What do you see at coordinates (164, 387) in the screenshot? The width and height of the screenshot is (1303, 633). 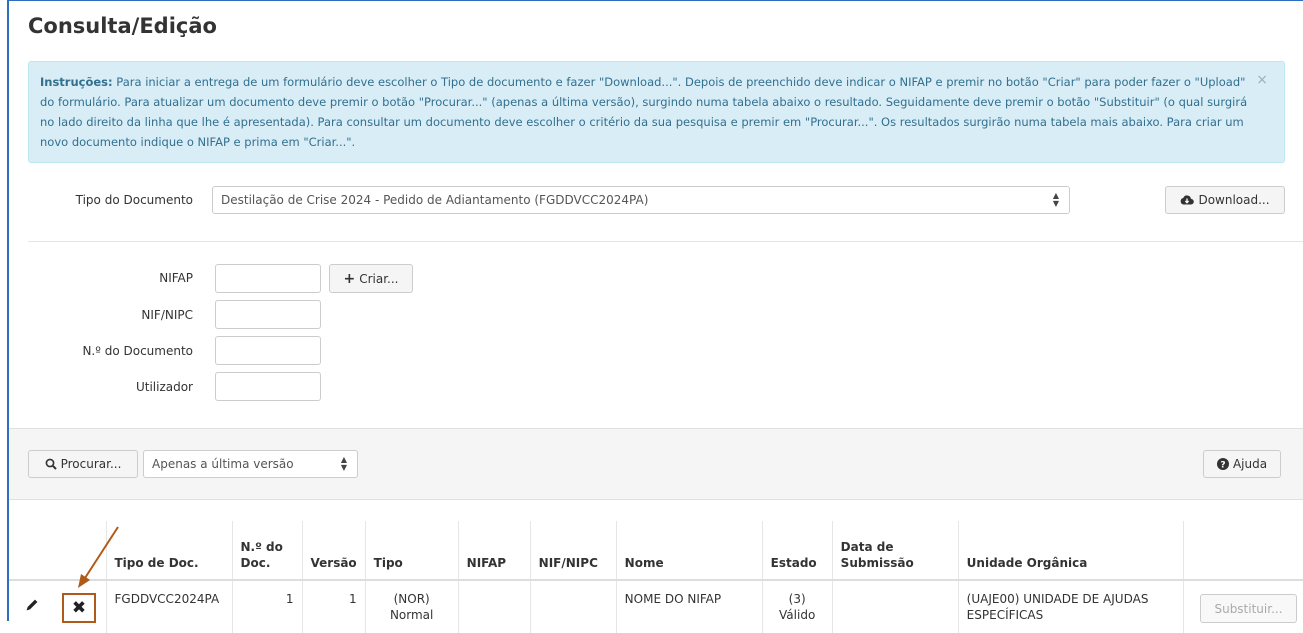 I see `user-label: Utilizador` at bounding box center [164, 387].